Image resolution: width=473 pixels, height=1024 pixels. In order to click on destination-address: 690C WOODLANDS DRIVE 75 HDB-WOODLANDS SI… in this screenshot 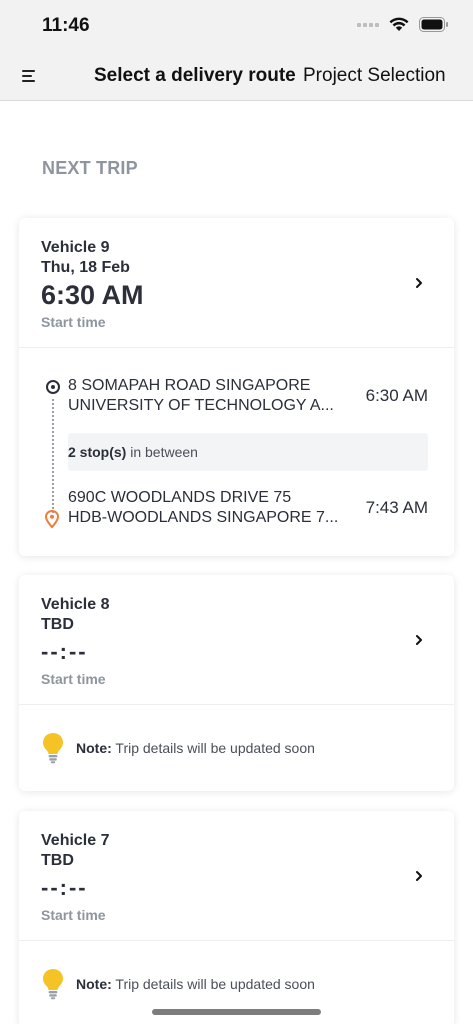, I will do `click(203, 507)`.